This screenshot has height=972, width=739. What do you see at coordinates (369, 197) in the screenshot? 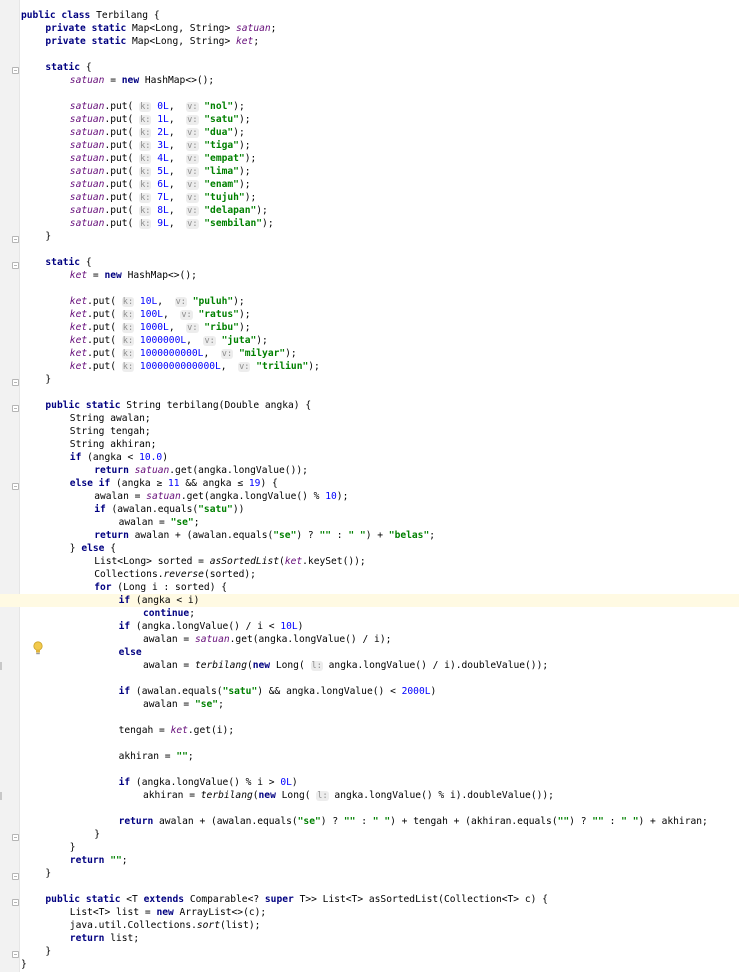
I see `code-line: satuan.put( k: 7L, v: "tujuh");` at bounding box center [369, 197].